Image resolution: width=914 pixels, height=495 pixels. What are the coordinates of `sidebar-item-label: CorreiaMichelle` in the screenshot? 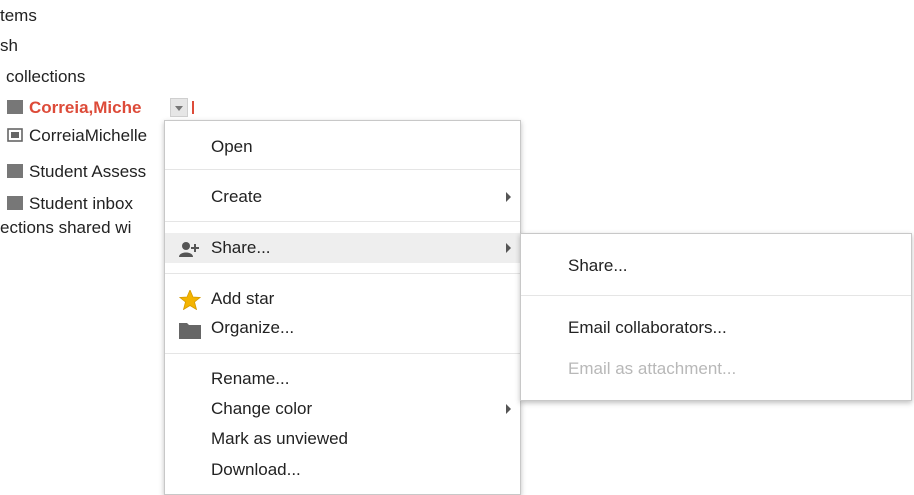 It's located at (88, 135).